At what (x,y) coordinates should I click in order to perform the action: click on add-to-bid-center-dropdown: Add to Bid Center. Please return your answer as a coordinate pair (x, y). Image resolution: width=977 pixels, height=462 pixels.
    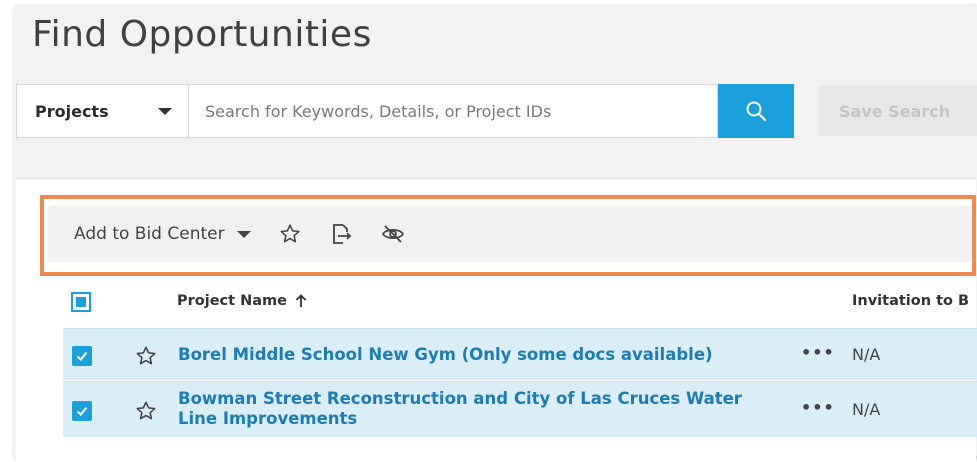
    Looking at the image, I should click on (162, 234).